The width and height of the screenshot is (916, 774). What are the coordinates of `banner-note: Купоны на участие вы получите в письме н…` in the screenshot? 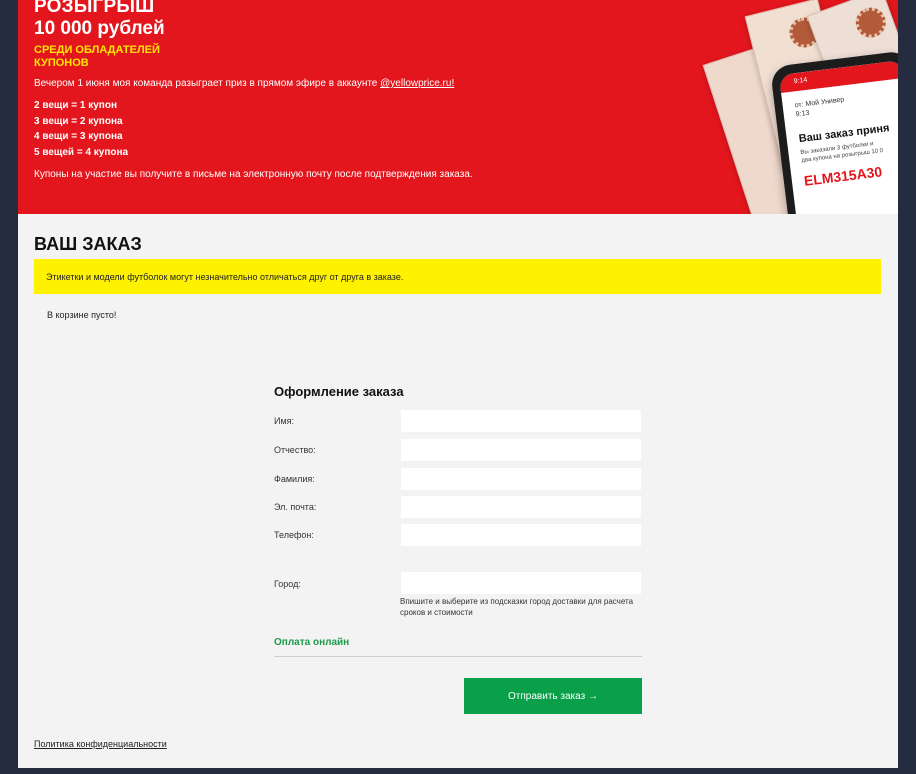 It's located at (253, 174).